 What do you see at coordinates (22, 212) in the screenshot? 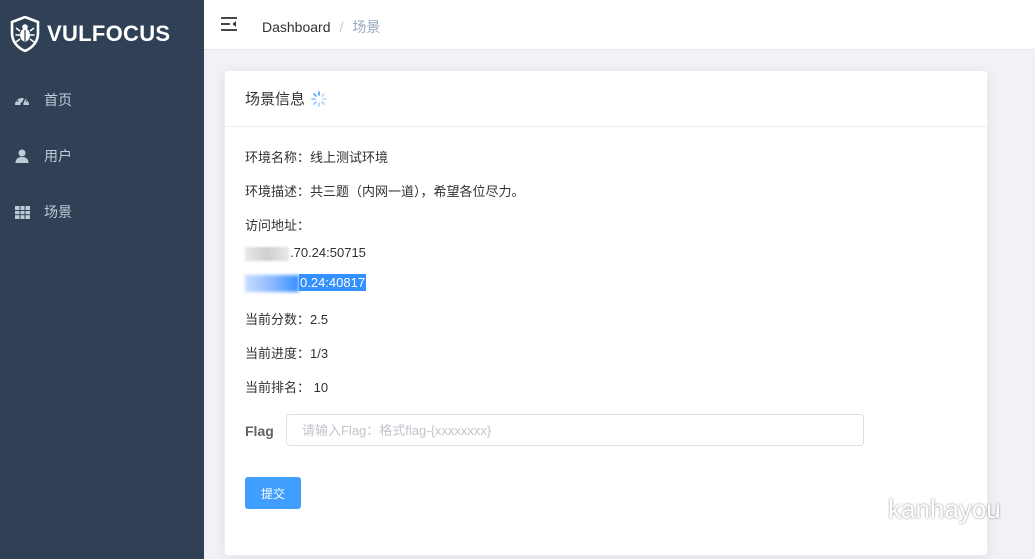
I see `table-icon` at bounding box center [22, 212].